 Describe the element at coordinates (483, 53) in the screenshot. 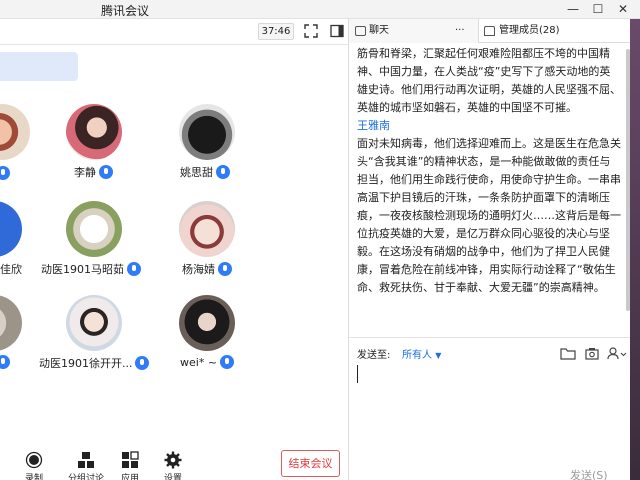

I see `message-line: 筋骨和脊梁，汇聚起任何艰难险阻都压不垮的中国精` at that location.